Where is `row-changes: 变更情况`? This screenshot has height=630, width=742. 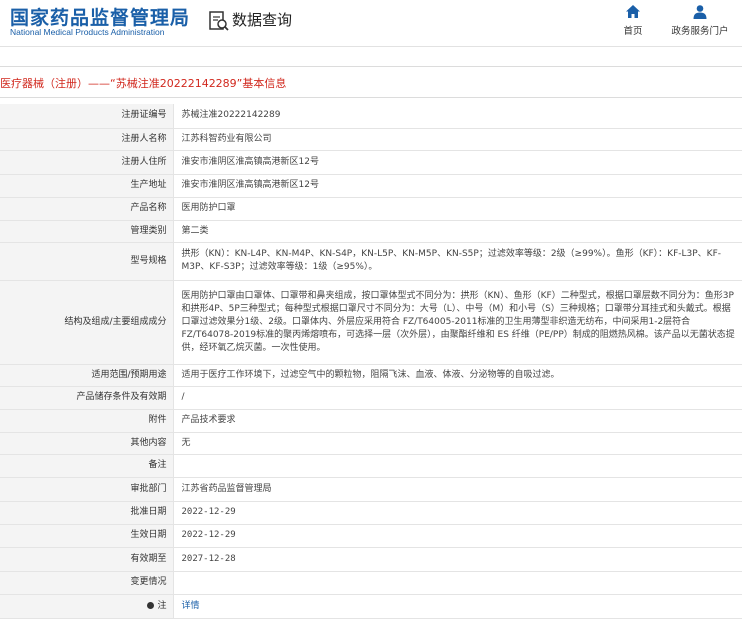 row-changes: 变更情况 is located at coordinates (371, 583).